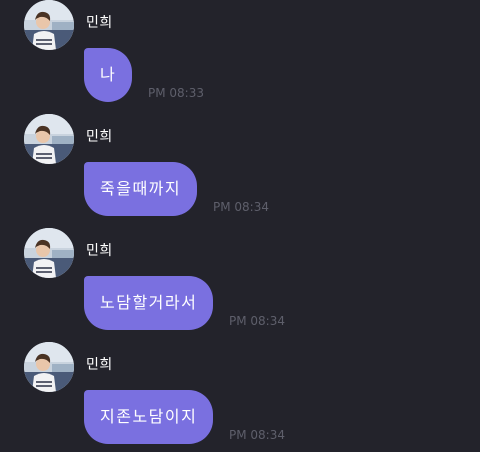 This screenshot has width=480, height=452. What do you see at coordinates (108, 75) in the screenshot?
I see `message-bubble: 나` at bounding box center [108, 75].